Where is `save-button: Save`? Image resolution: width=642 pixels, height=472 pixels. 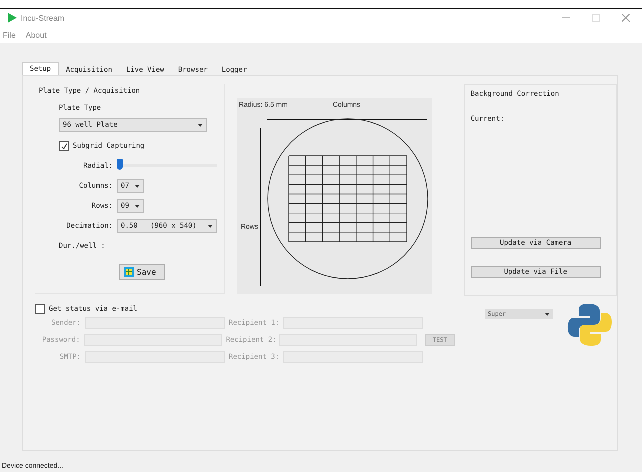 save-button: Save is located at coordinates (142, 272).